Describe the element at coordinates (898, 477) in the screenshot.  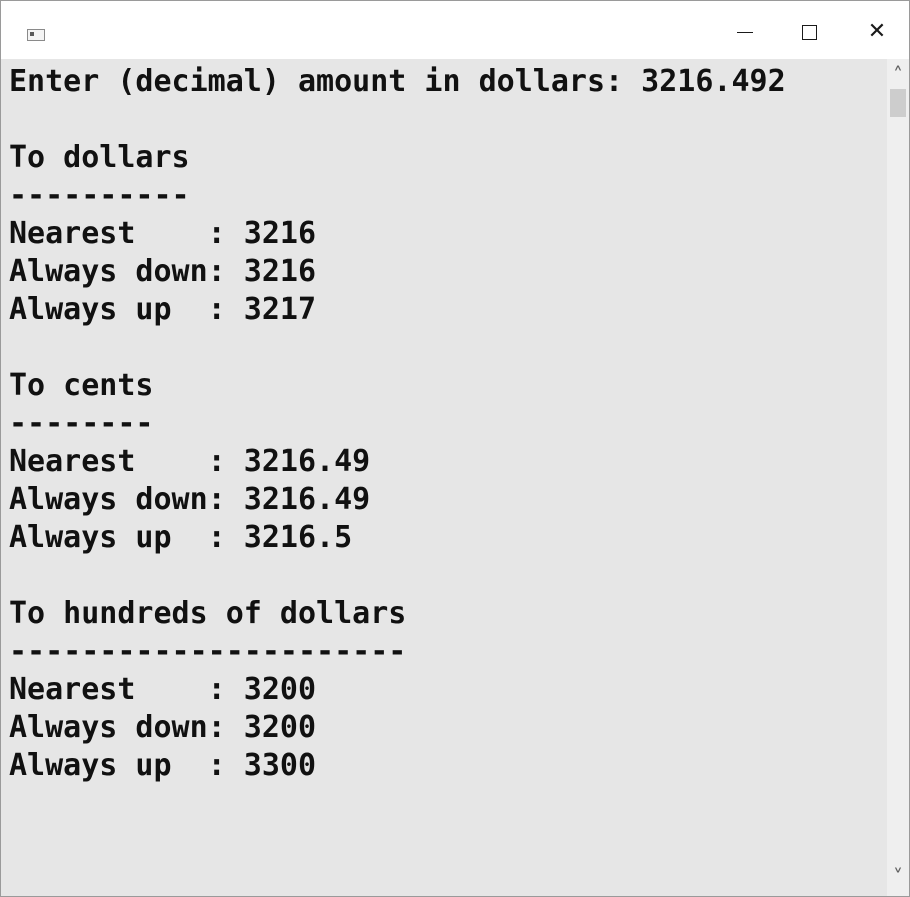
I see `vertical-scrollbar: ˄ ˅` at that location.